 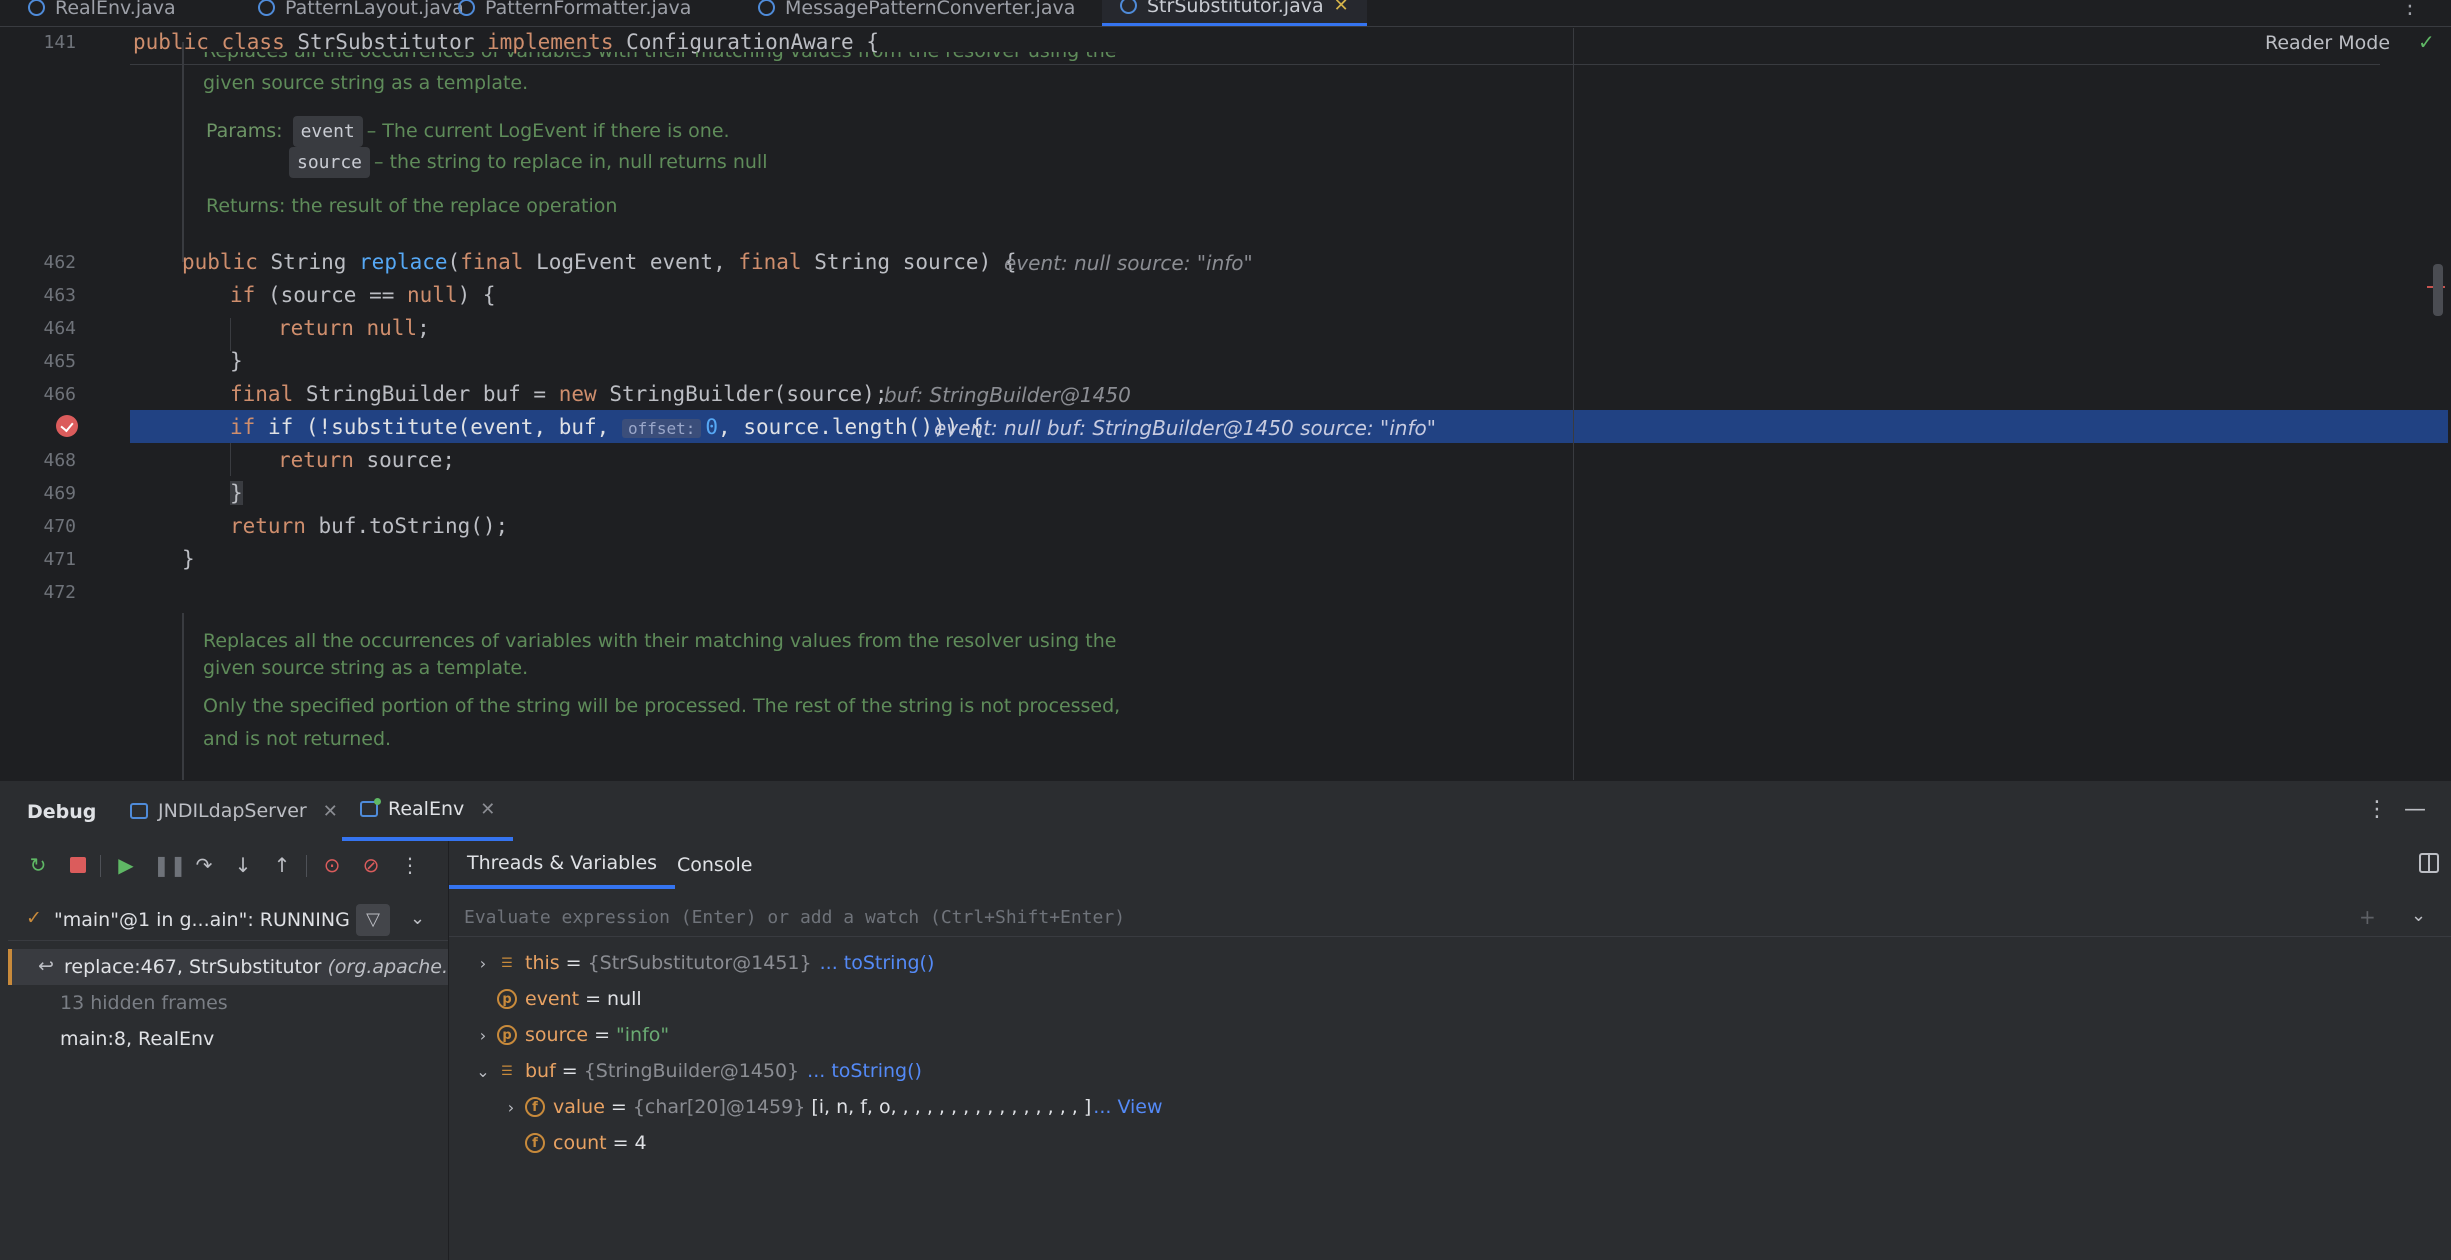 I want to click on inline-debug-value: buf: StringBuilder@1450, so click(x=1007, y=395).